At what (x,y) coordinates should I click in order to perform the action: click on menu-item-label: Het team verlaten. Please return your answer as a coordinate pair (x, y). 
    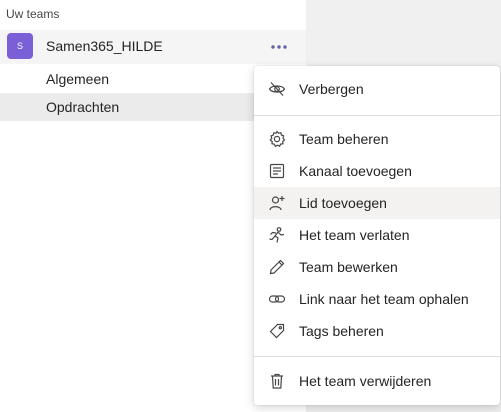
    Looking at the image, I should click on (354, 235).